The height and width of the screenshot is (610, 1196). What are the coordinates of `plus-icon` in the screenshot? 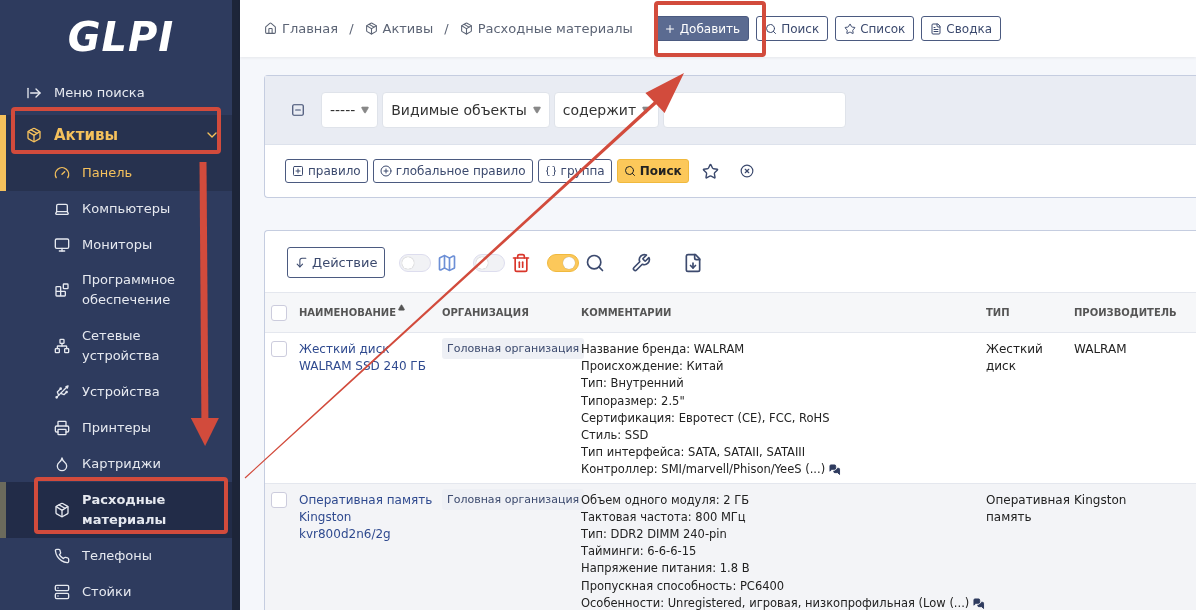 It's located at (669, 28).